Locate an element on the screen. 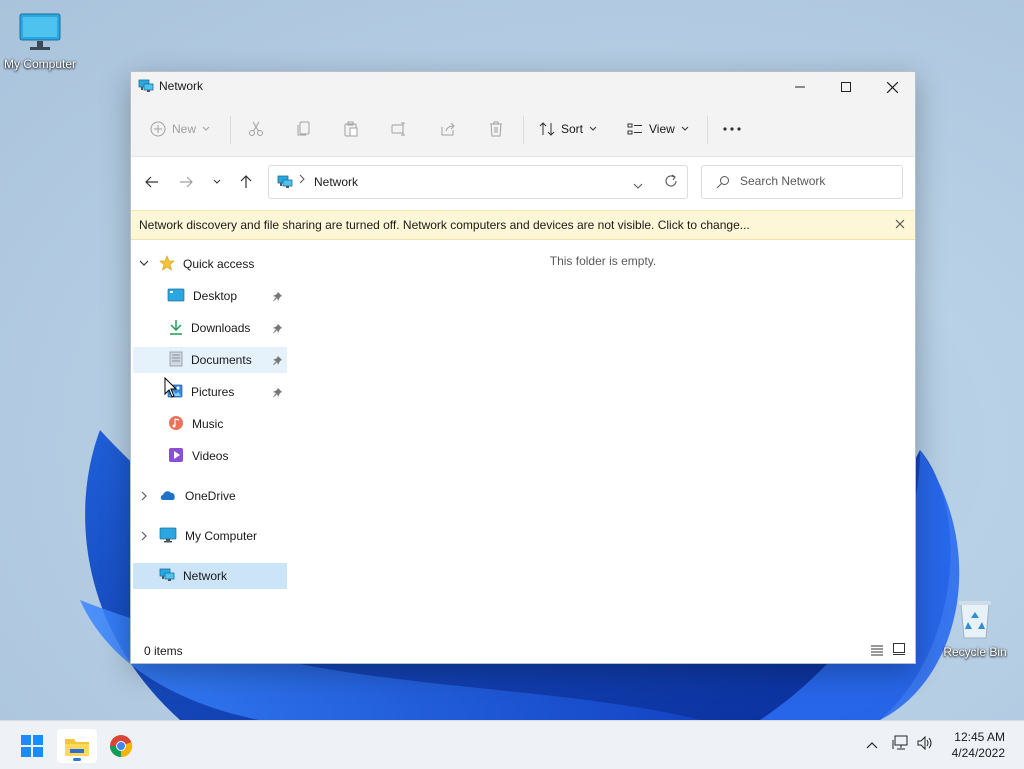 This screenshot has width=1024, height=769. up-button is located at coordinates (246, 182).